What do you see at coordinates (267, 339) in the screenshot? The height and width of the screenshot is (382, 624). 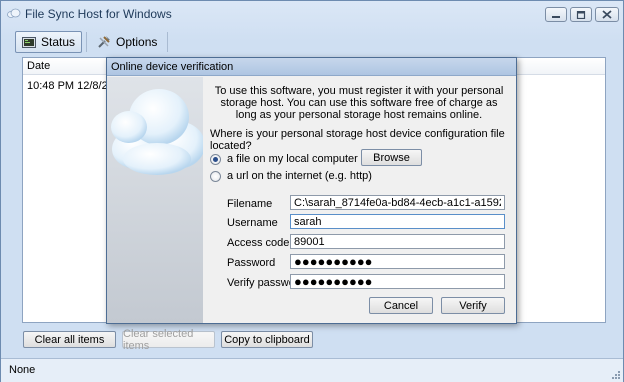 I see `copy-to-clipboard-button: Copy to clipboard` at bounding box center [267, 339].